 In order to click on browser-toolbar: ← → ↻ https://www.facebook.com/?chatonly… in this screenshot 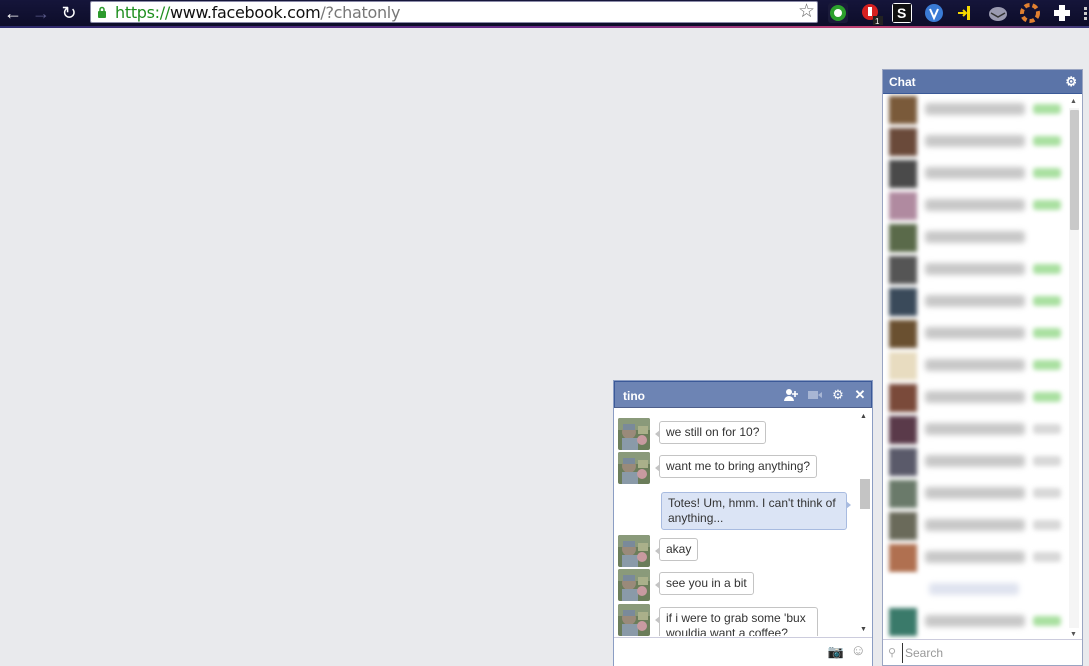, I will do `click(544, 14)`.